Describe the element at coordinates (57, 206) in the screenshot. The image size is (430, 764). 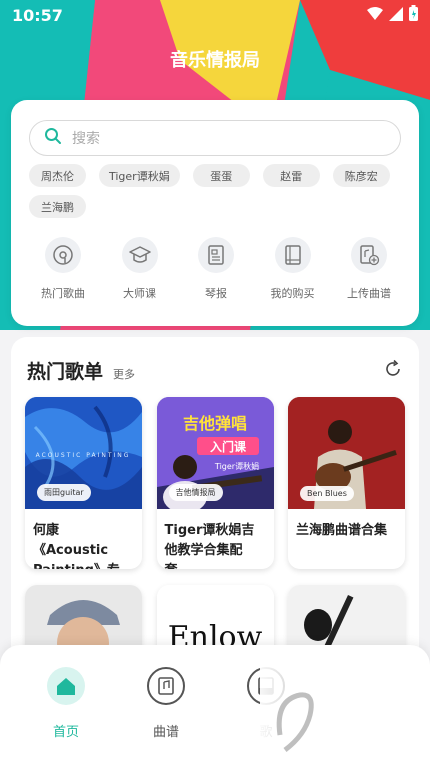
I see `tag-chip: 兰海鹏` at that location.